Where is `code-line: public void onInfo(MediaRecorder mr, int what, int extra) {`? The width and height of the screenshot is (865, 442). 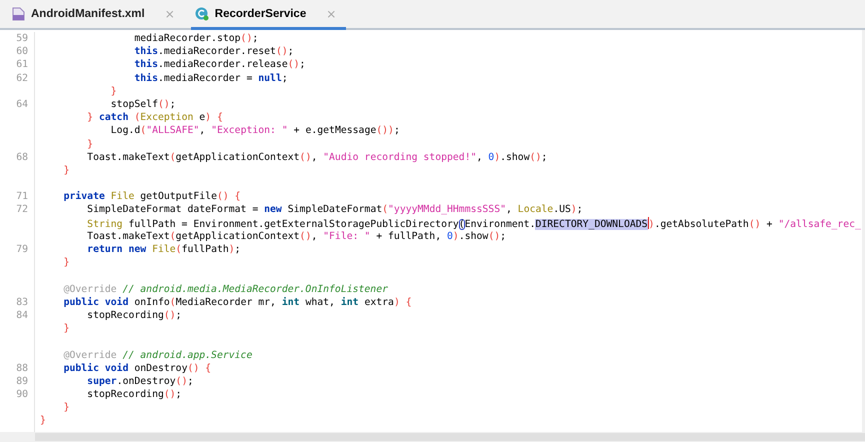
code-line: public void onInfo(MediaRecorder mr, int what, int extra) { is located at coordinates (237, 302).